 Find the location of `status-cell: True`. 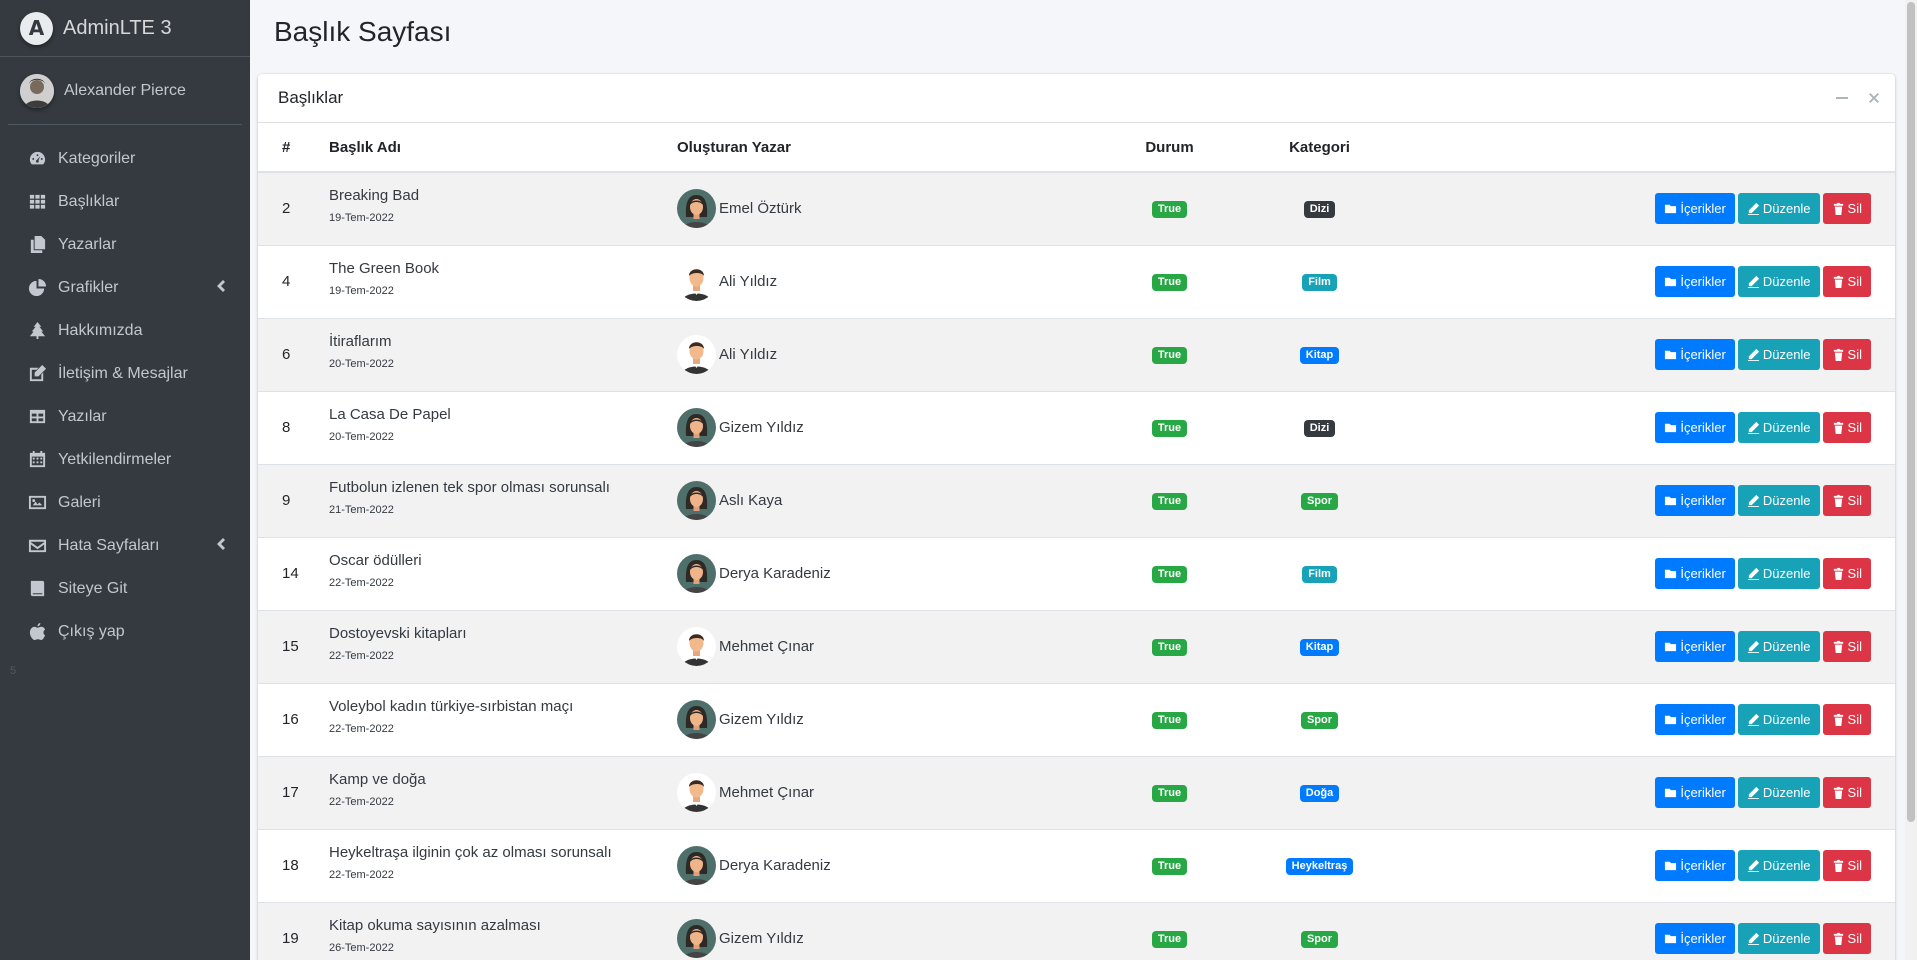

status-cell: True is located at coordinates (1169, 354).